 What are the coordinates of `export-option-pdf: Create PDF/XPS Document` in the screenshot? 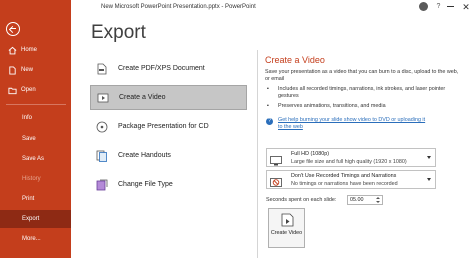 It's located at (168, 68).